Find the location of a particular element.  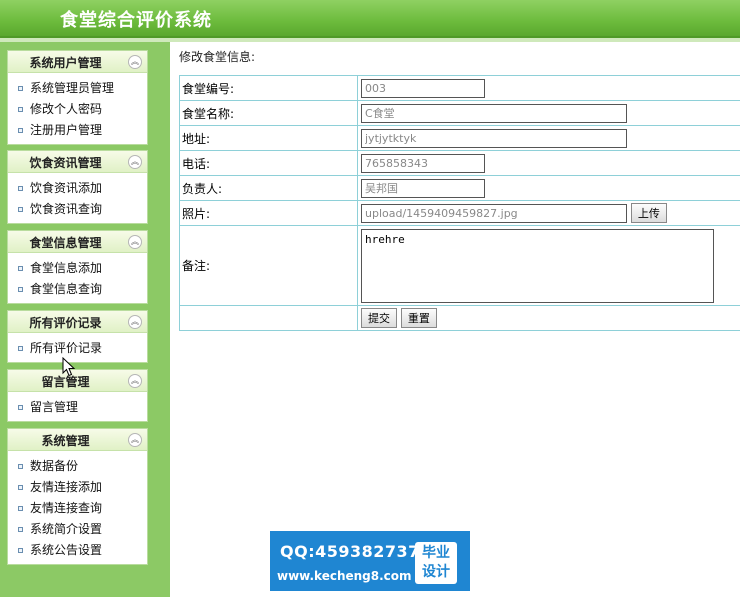

sidebar-item-intro-settings: 系统简介设置 is located at coordinates (77, 529).